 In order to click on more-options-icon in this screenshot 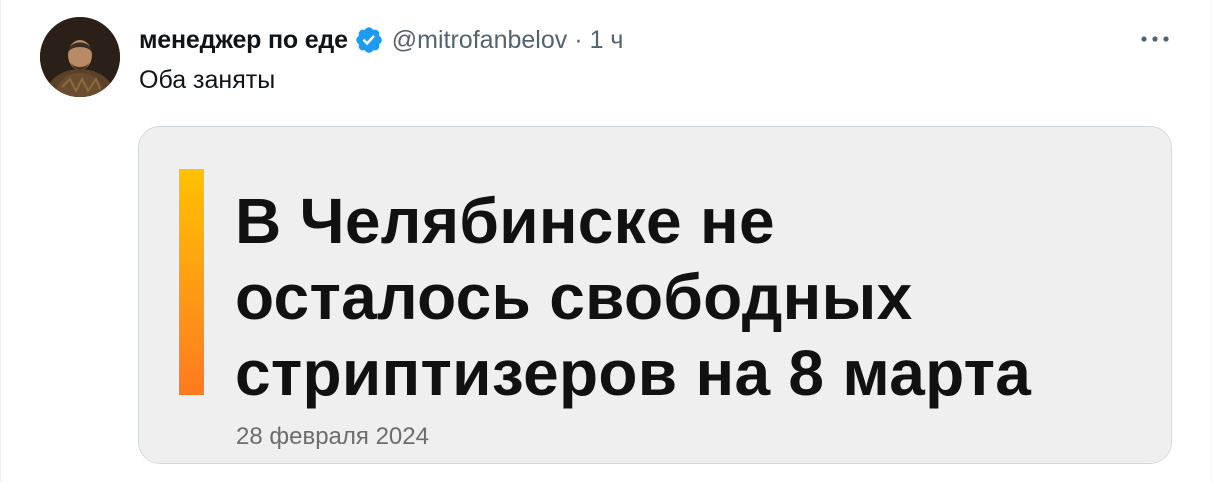, I will do `click(1155, 39)`.